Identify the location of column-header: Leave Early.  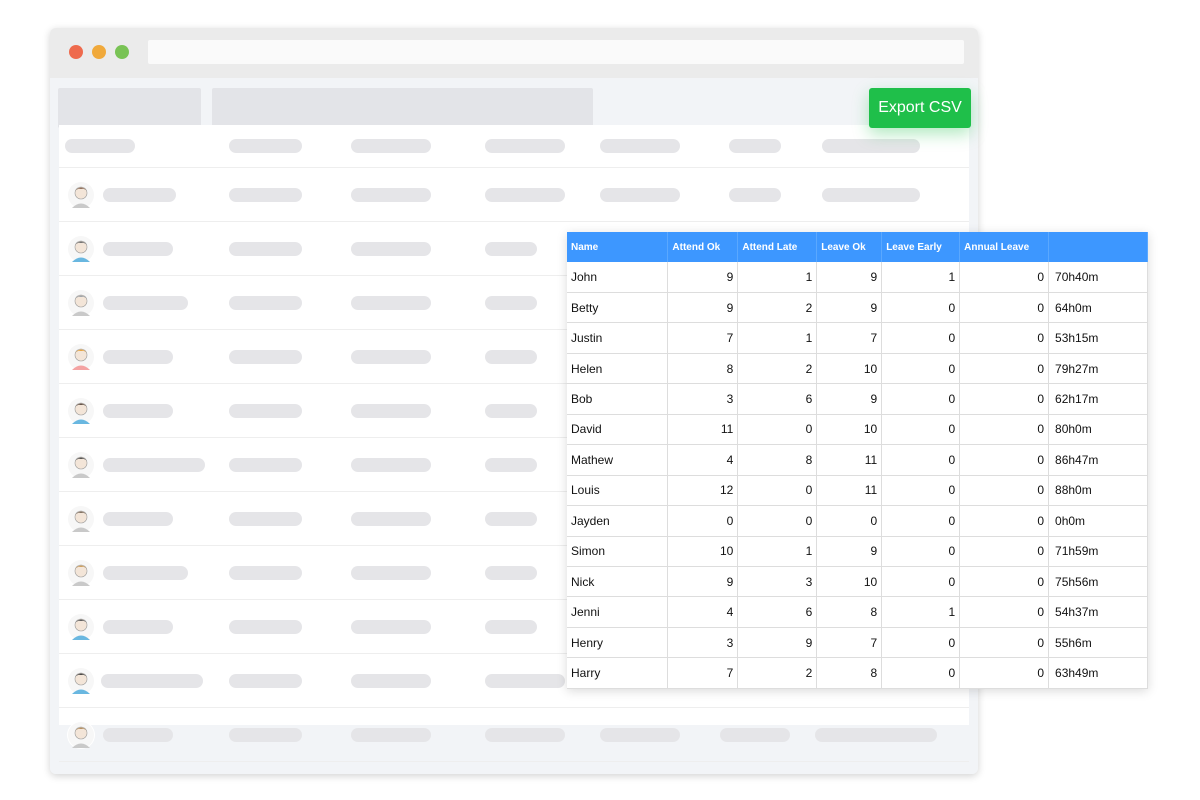
(921, 247).